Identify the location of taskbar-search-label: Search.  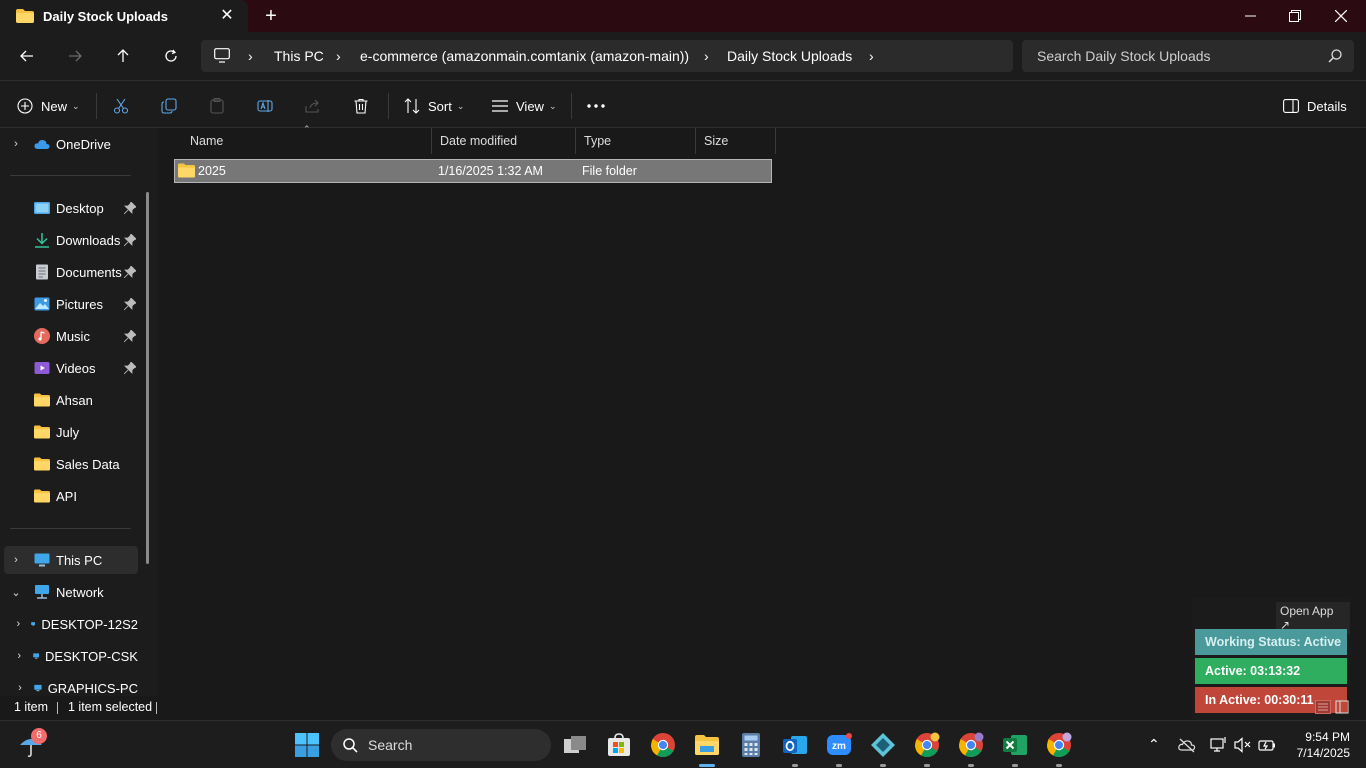
(390, 745).